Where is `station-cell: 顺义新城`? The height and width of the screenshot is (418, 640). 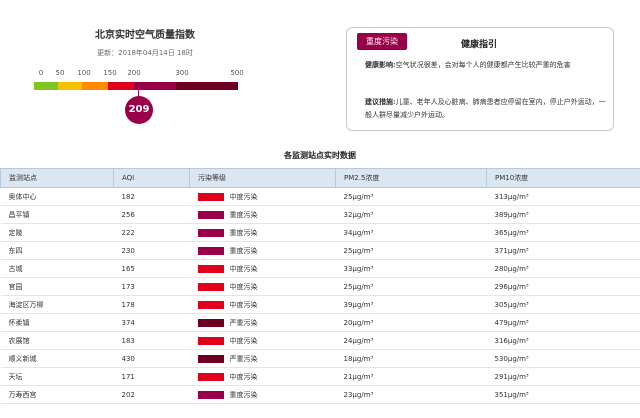 station-cell: 顺义新城 is located at coordinates (57, 358).